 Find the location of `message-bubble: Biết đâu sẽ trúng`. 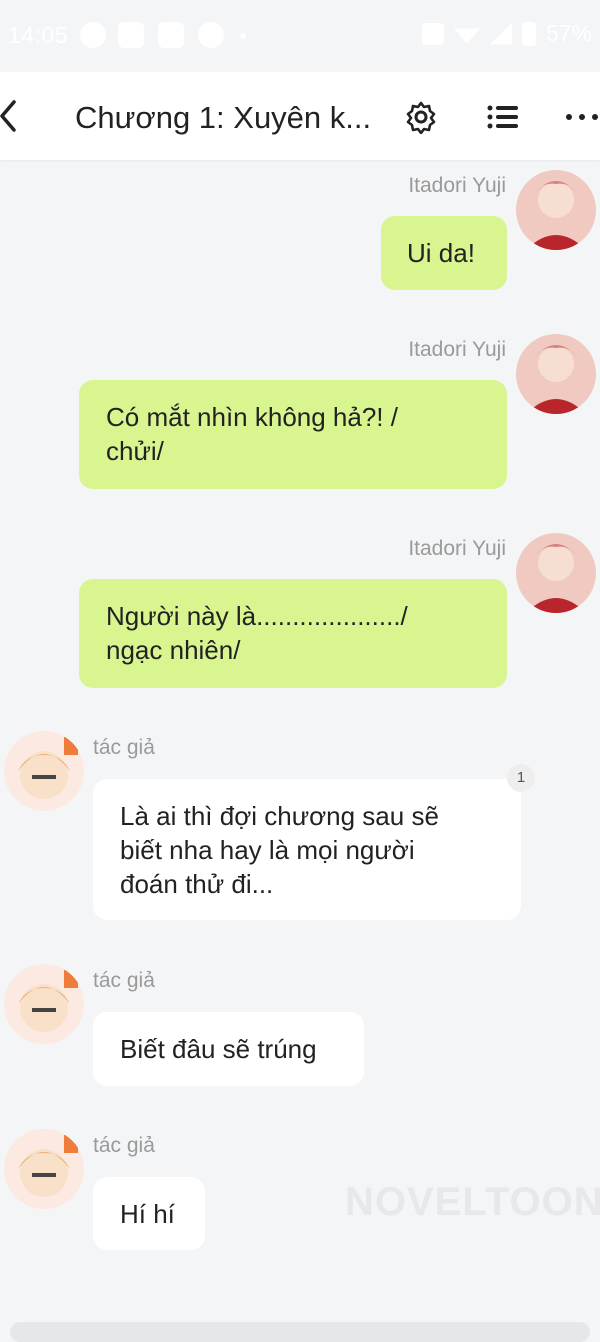

message-bubble: Biết đâu sẽ trúng is located at coordinates (228, 1049).